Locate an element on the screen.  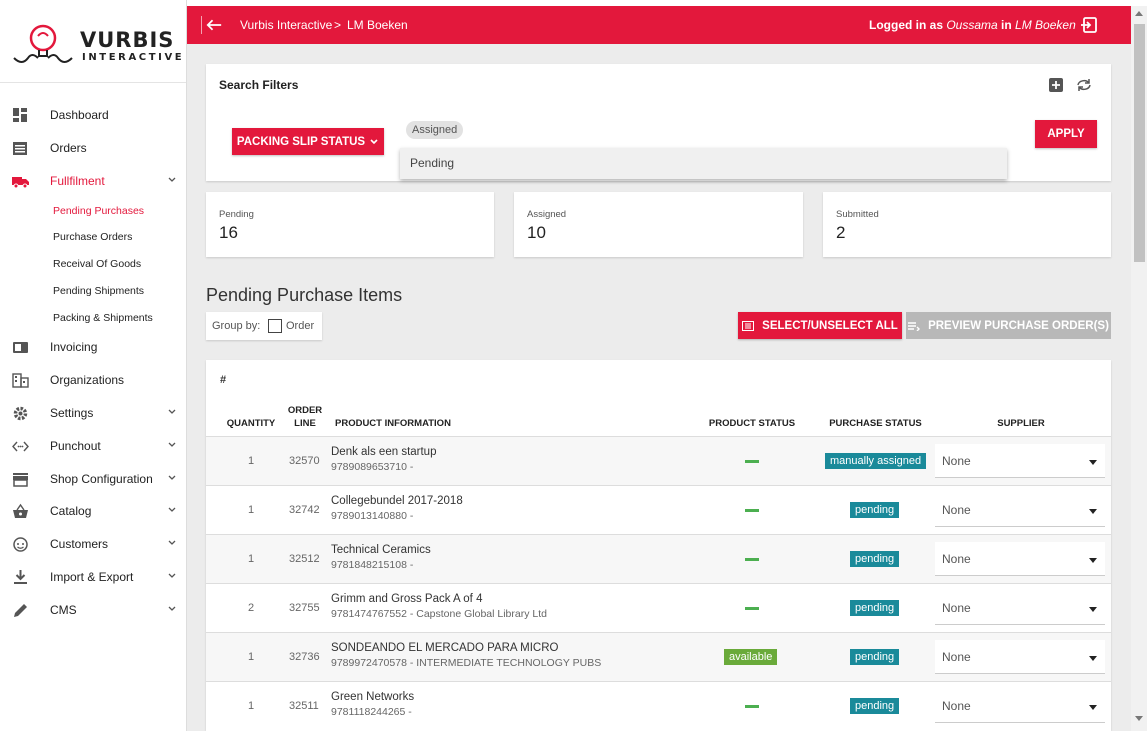
purchase-status-badge: manually assigned is located at coordinates (876, 461).